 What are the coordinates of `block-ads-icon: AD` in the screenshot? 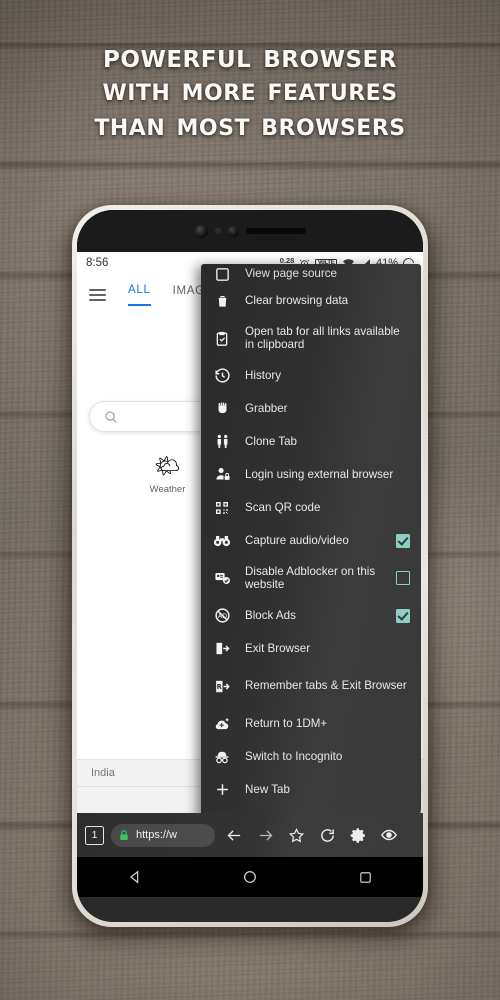 It's located at (222, 616).